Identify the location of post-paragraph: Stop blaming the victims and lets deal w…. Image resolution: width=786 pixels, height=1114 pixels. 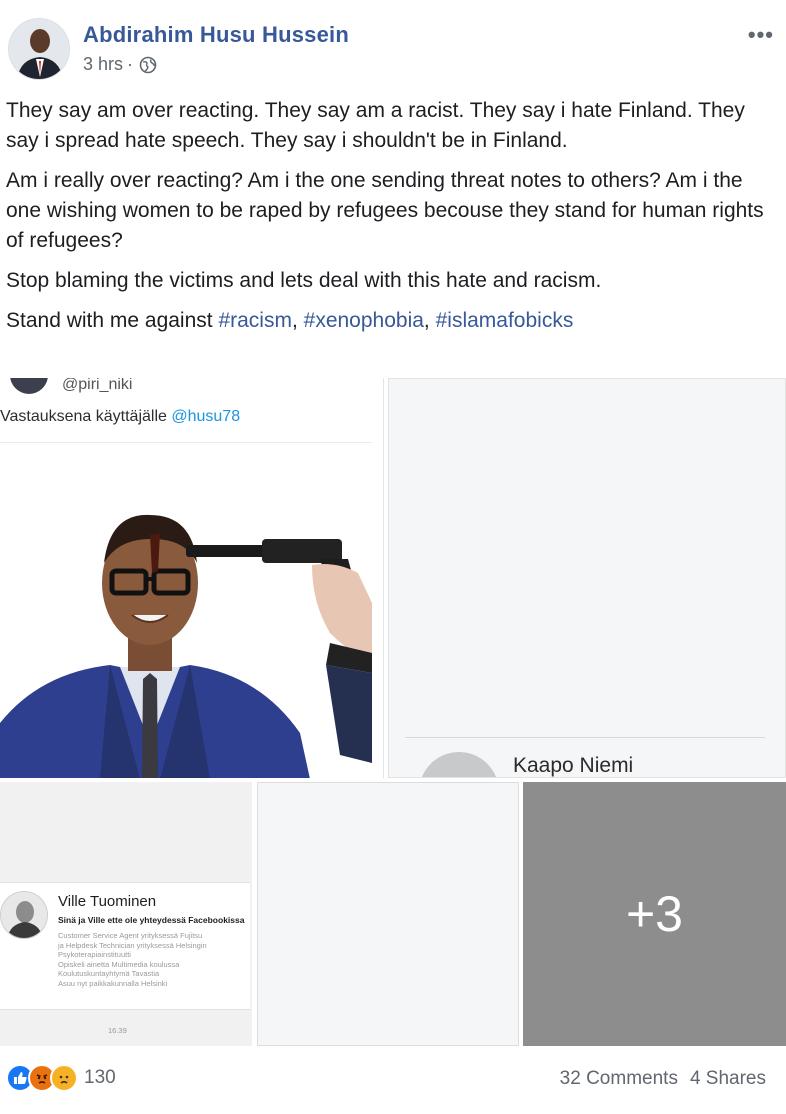
(304, 280).